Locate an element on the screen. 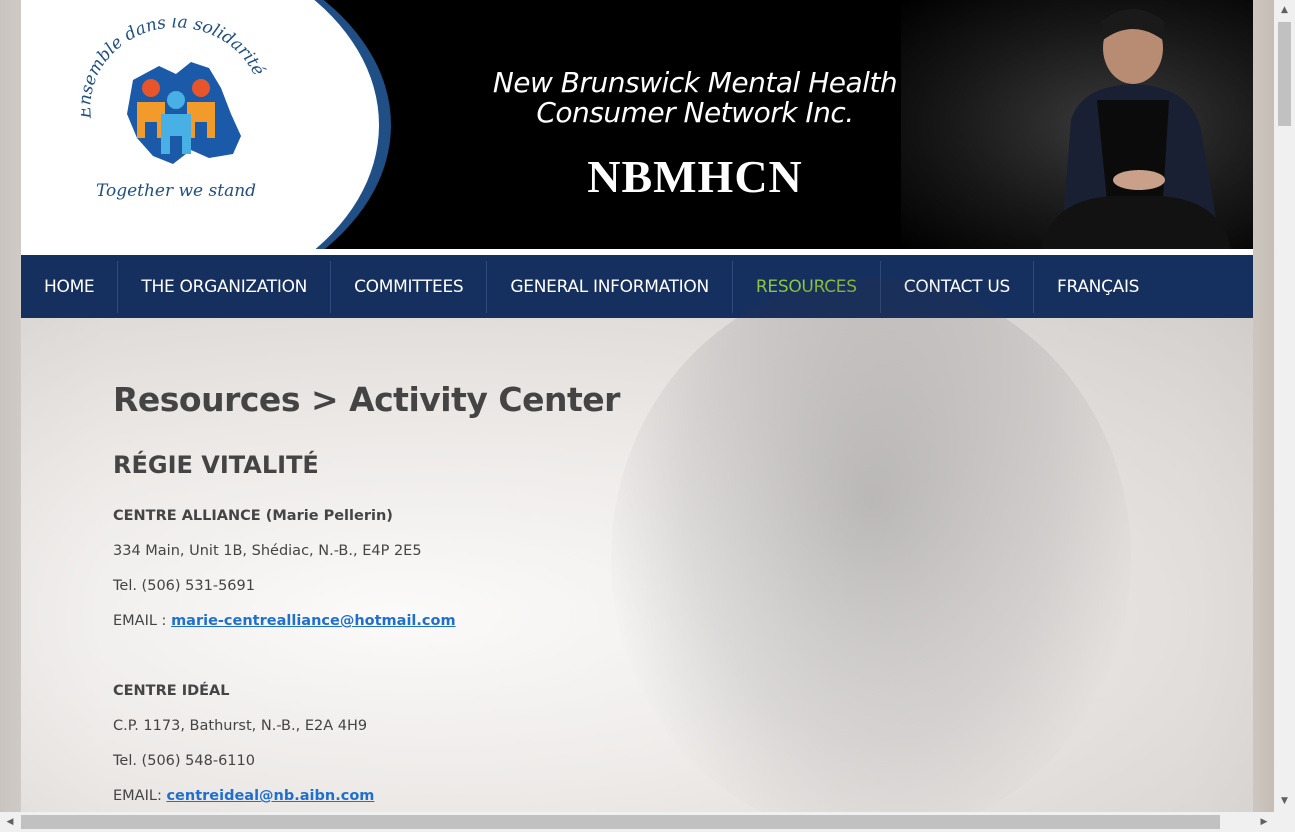  entry-phone: Tel. (506) 531-5691 is located at coordinates (184, 586).